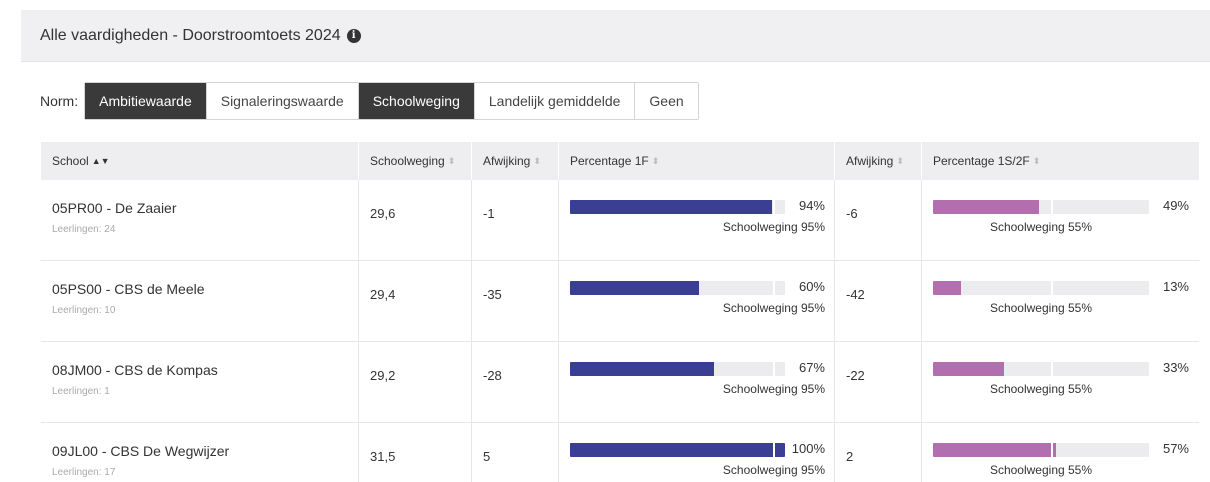  Describe the element at coordinates (282, 101) in the screenshot. I see `norm-signaleringswaarde-button: Signaleringswaarde` at that location.